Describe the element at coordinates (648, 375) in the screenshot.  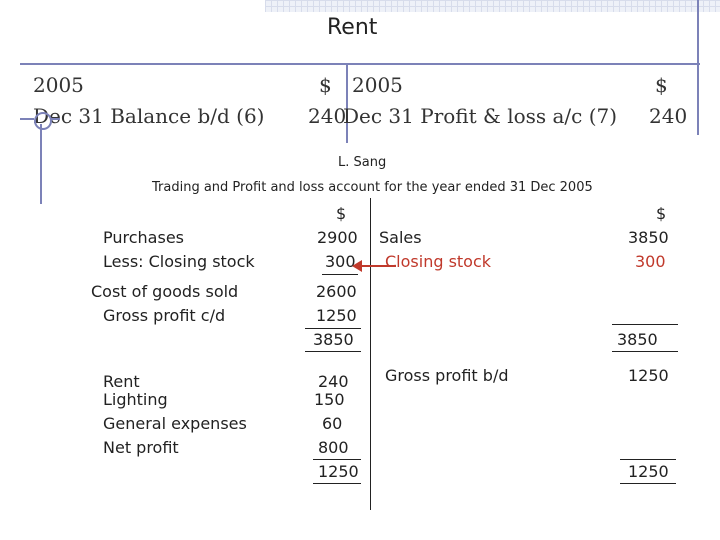
I see `gross-profit-bd-value: 1250` at that location.